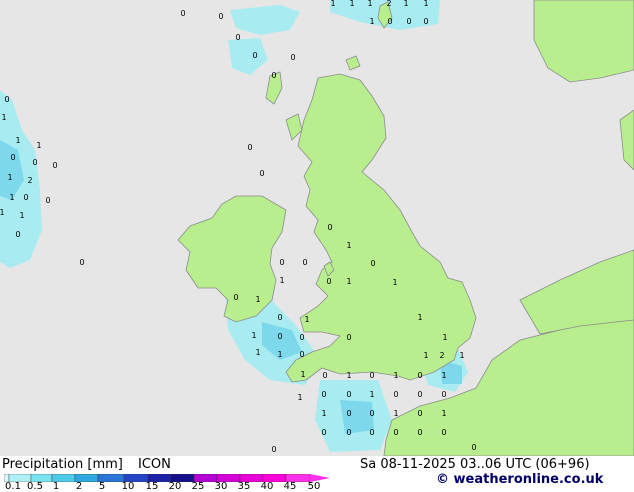  Describe the element at coordinates (79, 486) in the screenshot. I see `legend-tick-label: 2` at that location.